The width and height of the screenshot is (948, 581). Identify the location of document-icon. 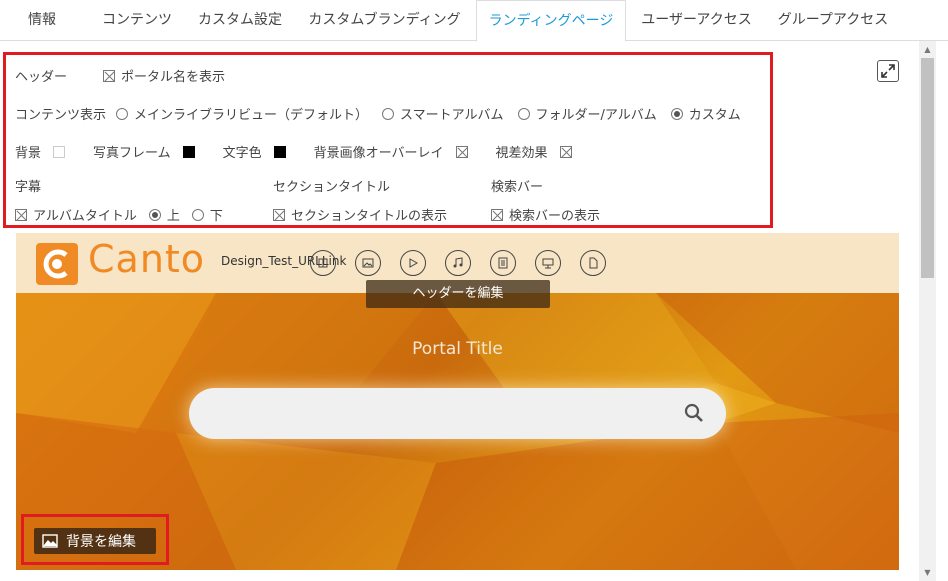
(503, 263).